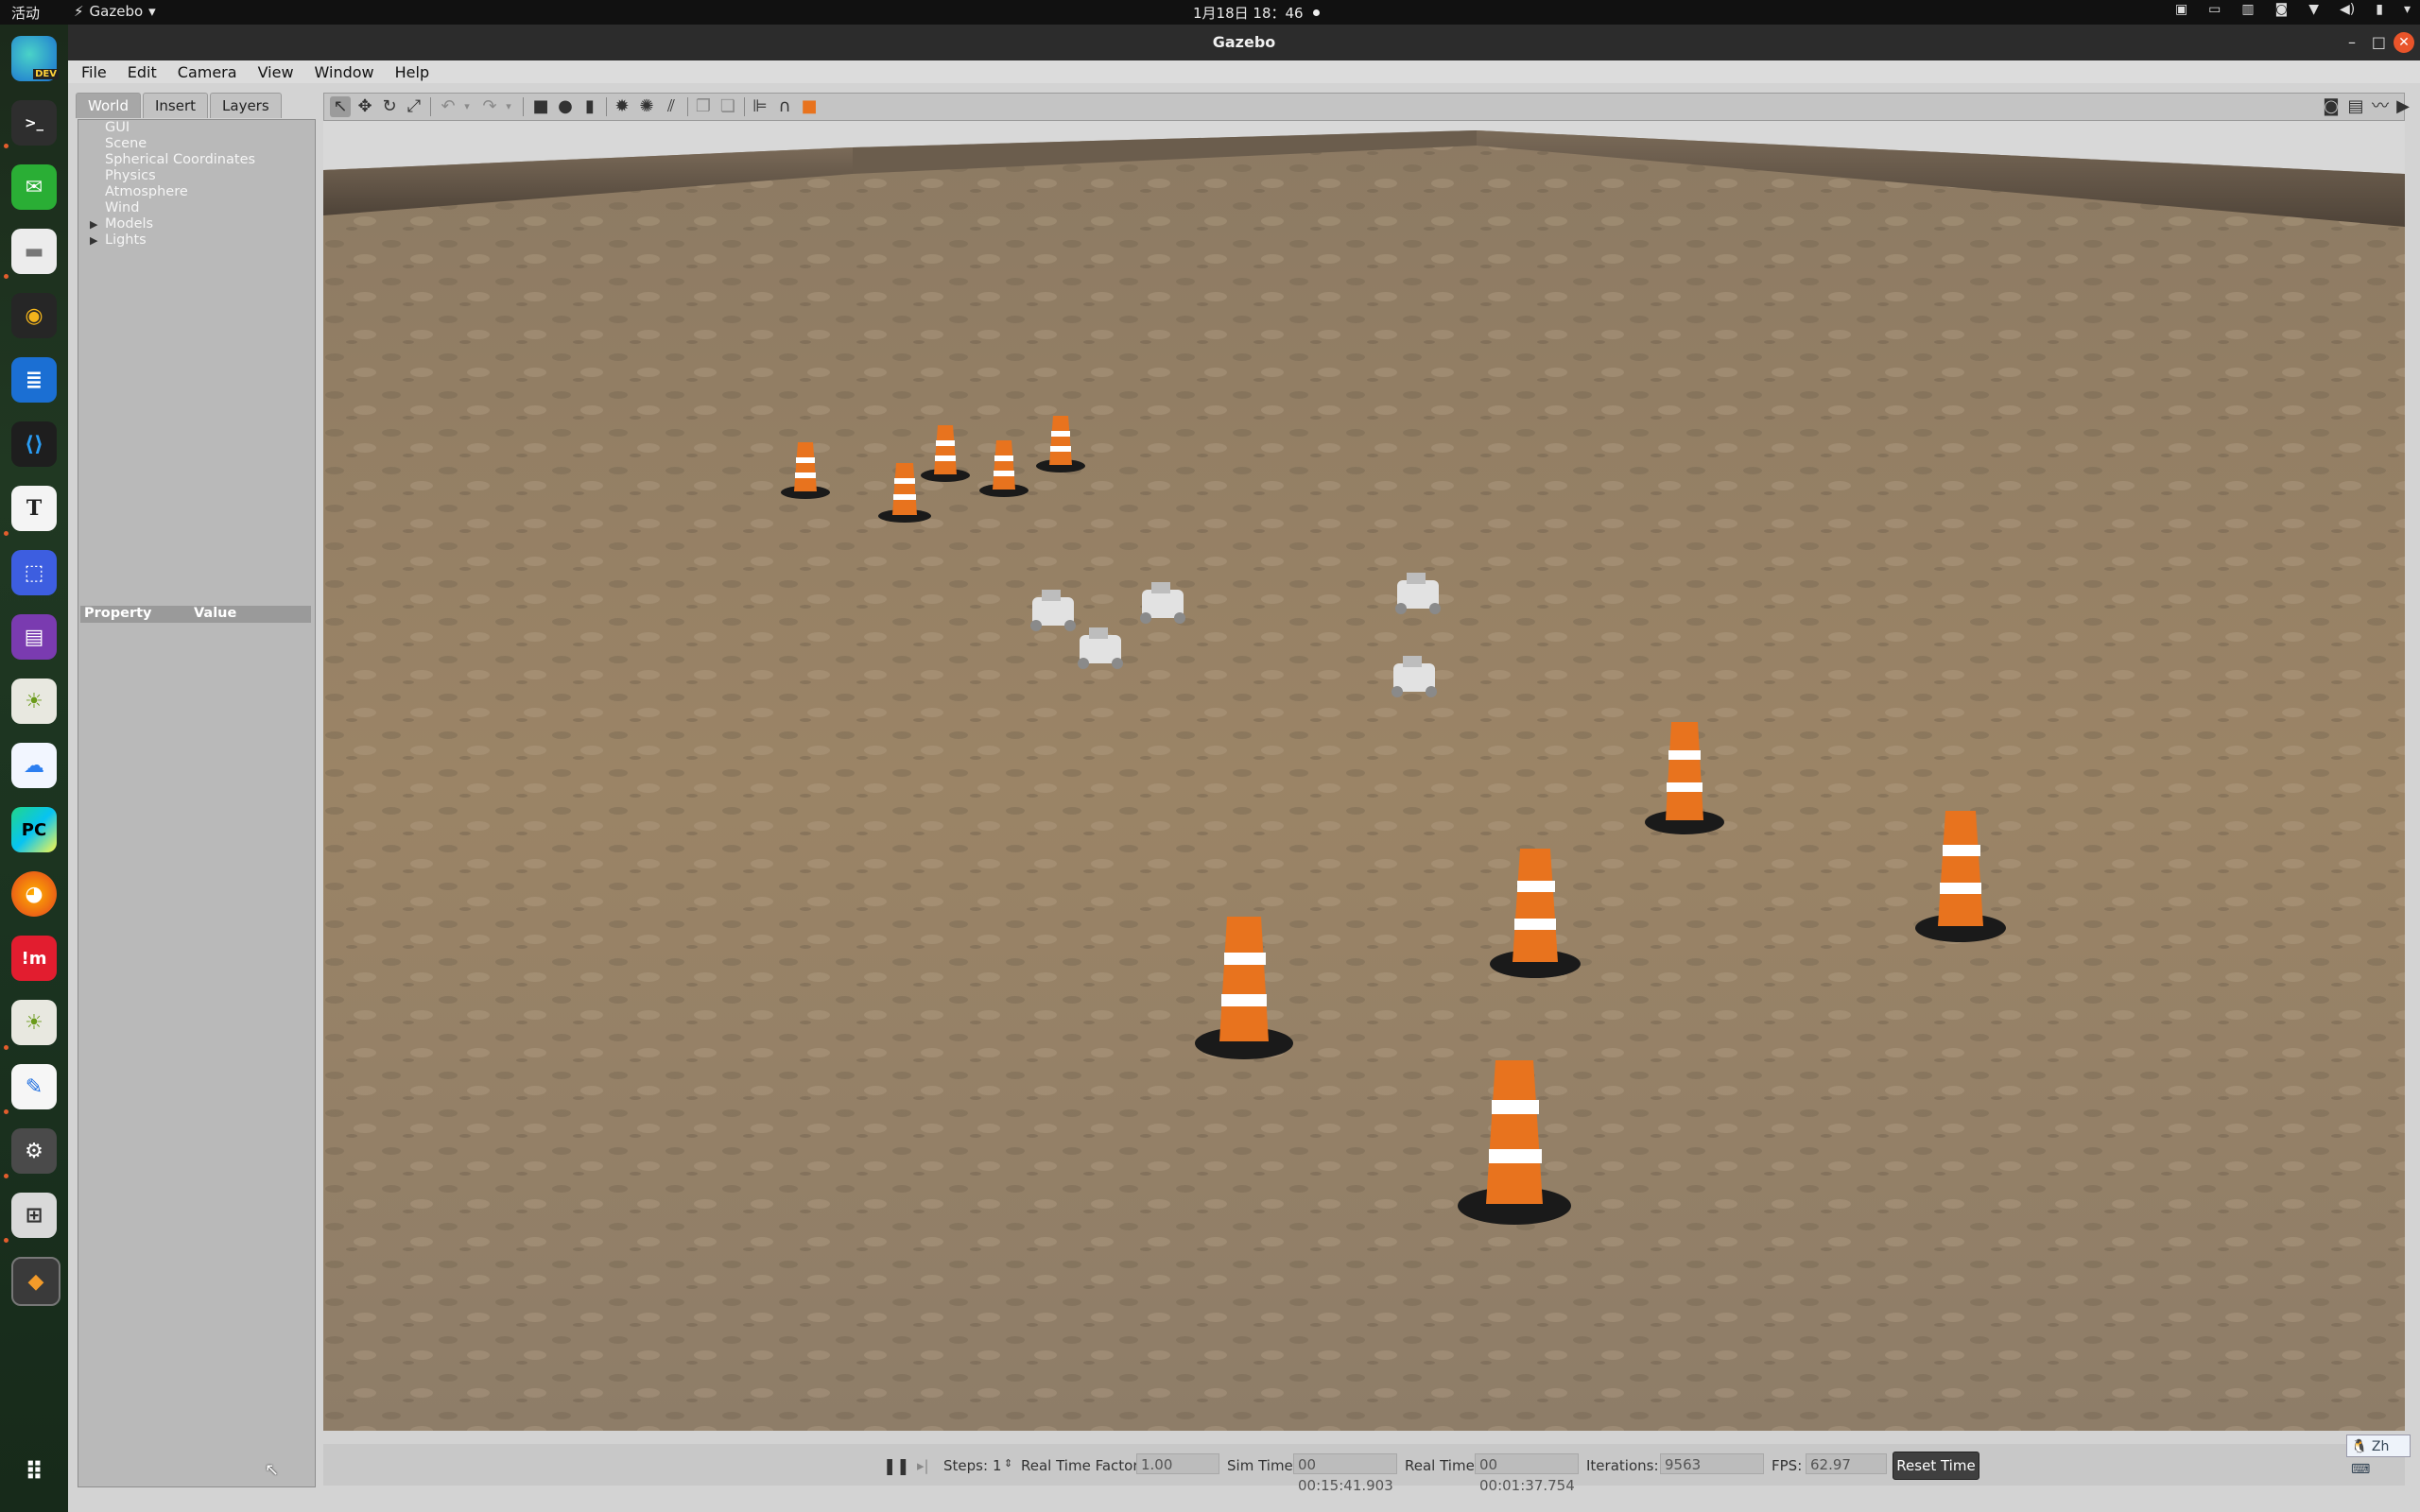 The image size is (2420, 1512). Describe the element at coordinates (196, 192) in the screenshot. I see `tree-item-atmosphere: Atmosphere` at that location.